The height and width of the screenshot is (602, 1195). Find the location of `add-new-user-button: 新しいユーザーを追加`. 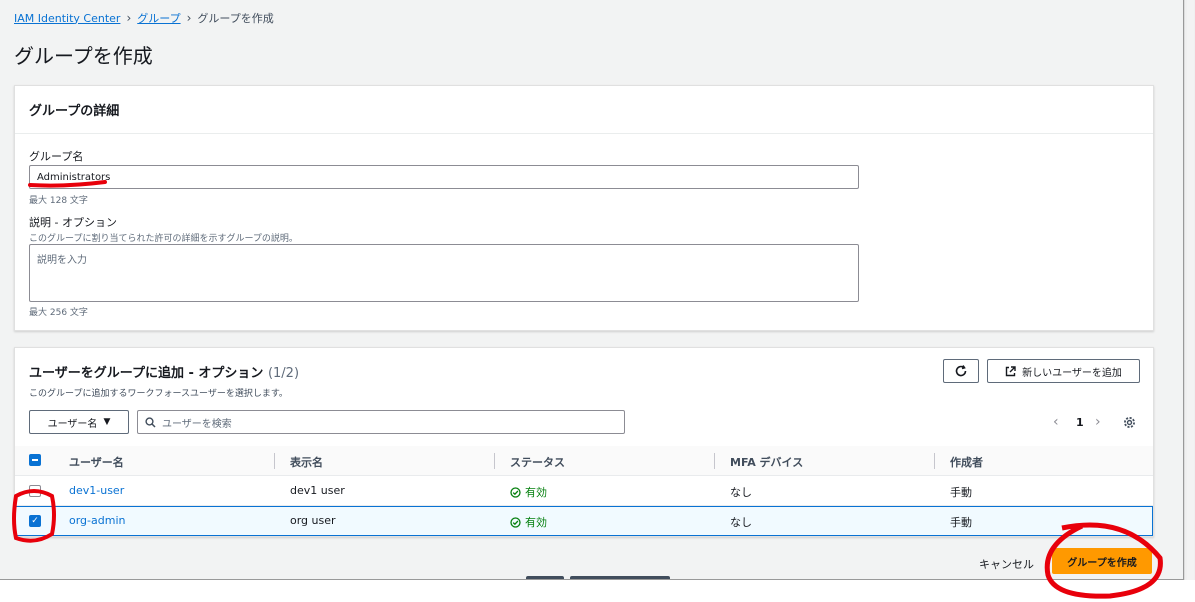

add-new-user-button: 新しいユーザーを追加 is located at coordinates (1063, 371).